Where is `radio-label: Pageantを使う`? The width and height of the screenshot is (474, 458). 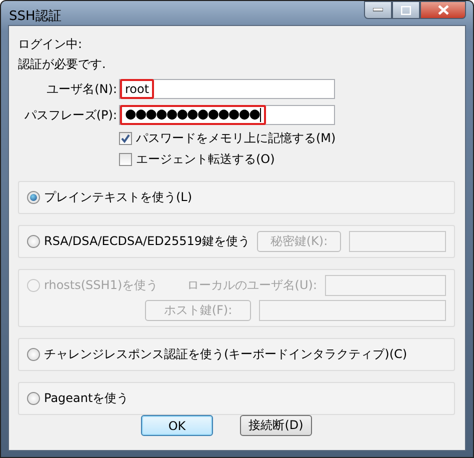 radio-label: Pageantを使う is located at coordinates (86, 398).